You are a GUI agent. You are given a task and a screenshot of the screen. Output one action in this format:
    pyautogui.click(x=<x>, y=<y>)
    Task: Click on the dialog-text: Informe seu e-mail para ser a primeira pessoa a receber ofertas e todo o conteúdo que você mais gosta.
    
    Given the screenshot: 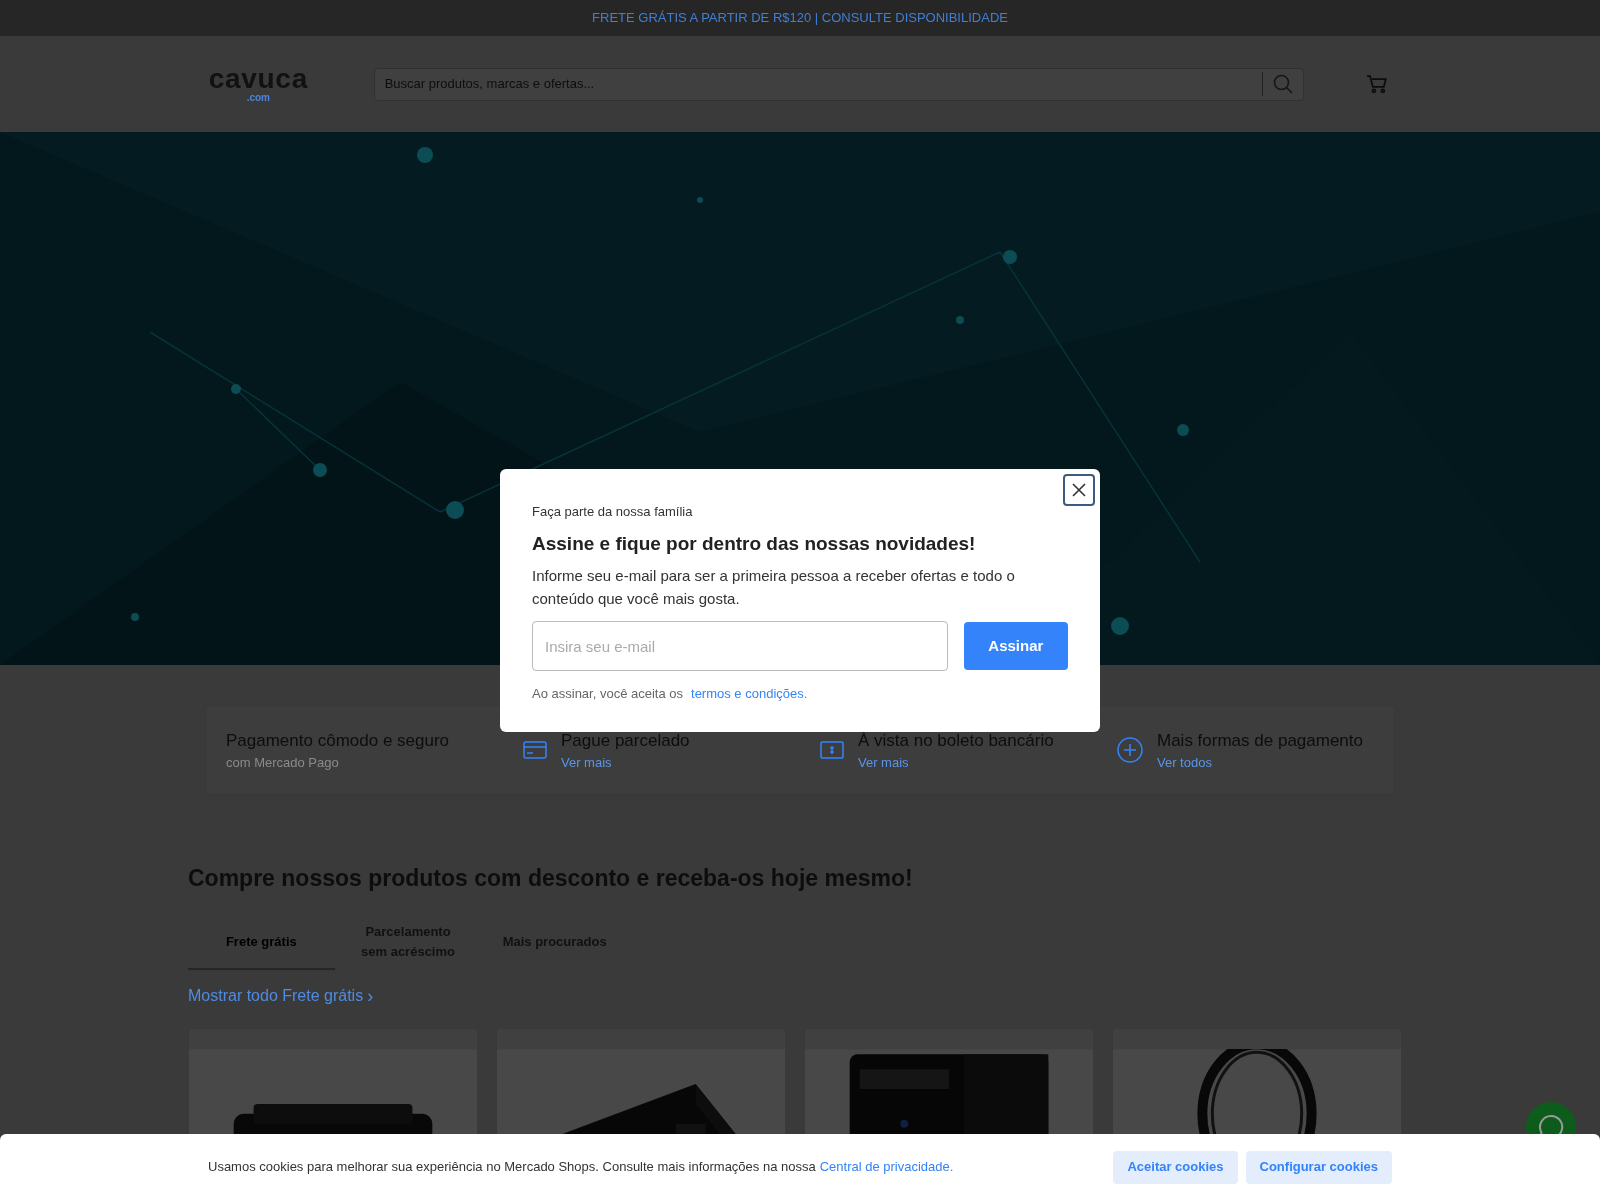 What is the action you would take?
    pyautogui.click(x=774, y=587)
    